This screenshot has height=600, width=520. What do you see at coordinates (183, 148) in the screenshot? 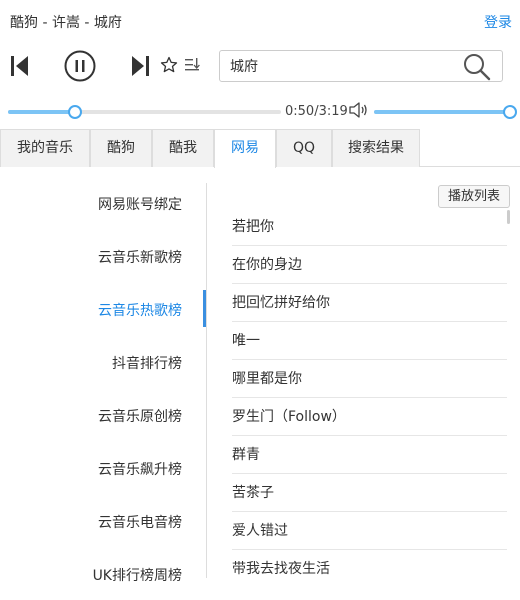
I see `tab-kuwo: 酷我` at bounding box center [183, 148].